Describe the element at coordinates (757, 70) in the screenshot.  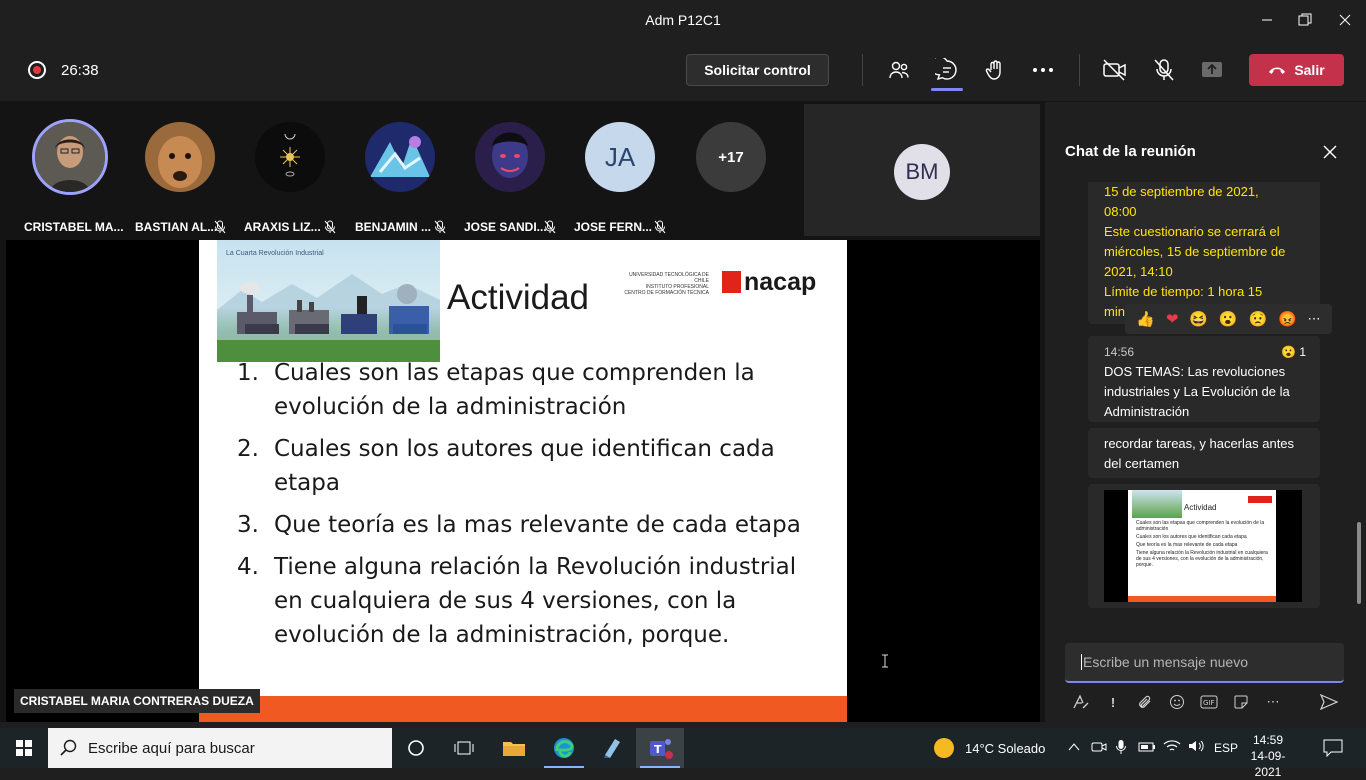
I see `request-control-button: Solicitar control` at that location.